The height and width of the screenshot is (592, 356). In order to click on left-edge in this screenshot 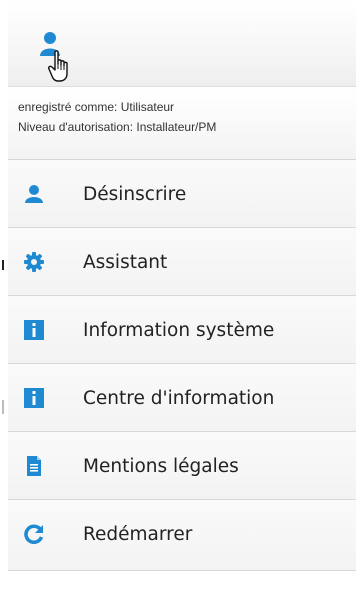, I will do `click(4, 296)`.